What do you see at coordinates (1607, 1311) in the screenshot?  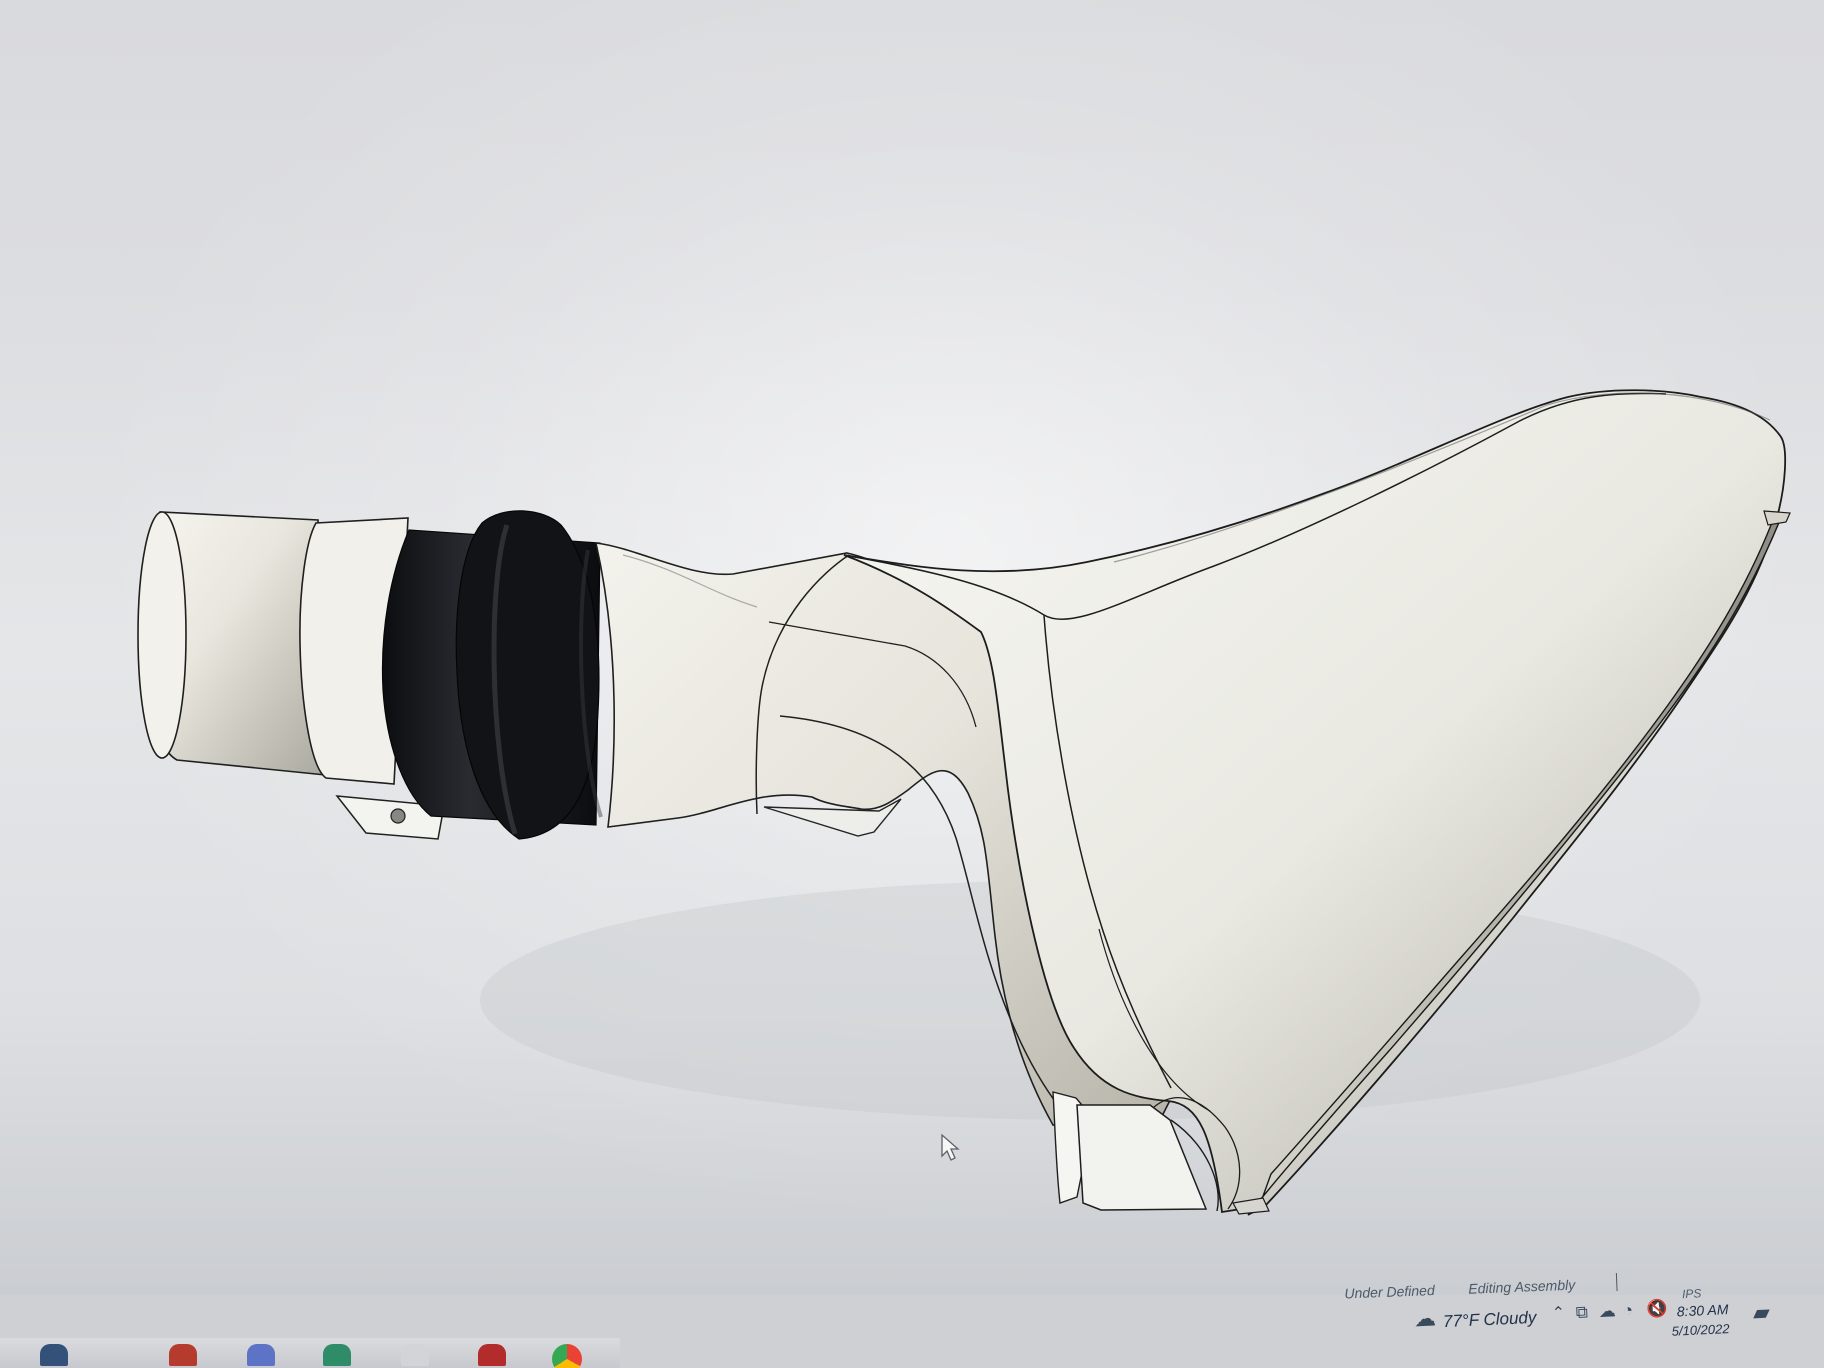 I see `onedrive-icon: ☁` at bounding box center [1607, 1311].